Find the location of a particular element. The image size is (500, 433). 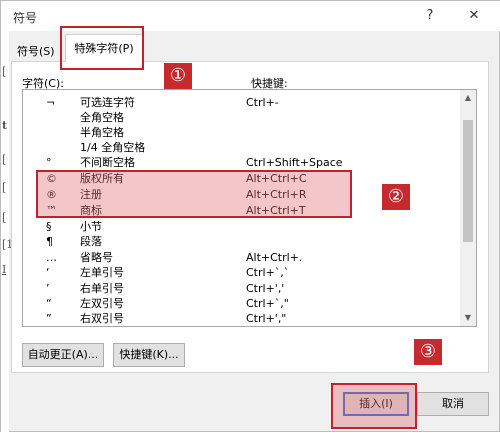

char-shortcut: Ctrl+`," is located at coordinates (267, 303).